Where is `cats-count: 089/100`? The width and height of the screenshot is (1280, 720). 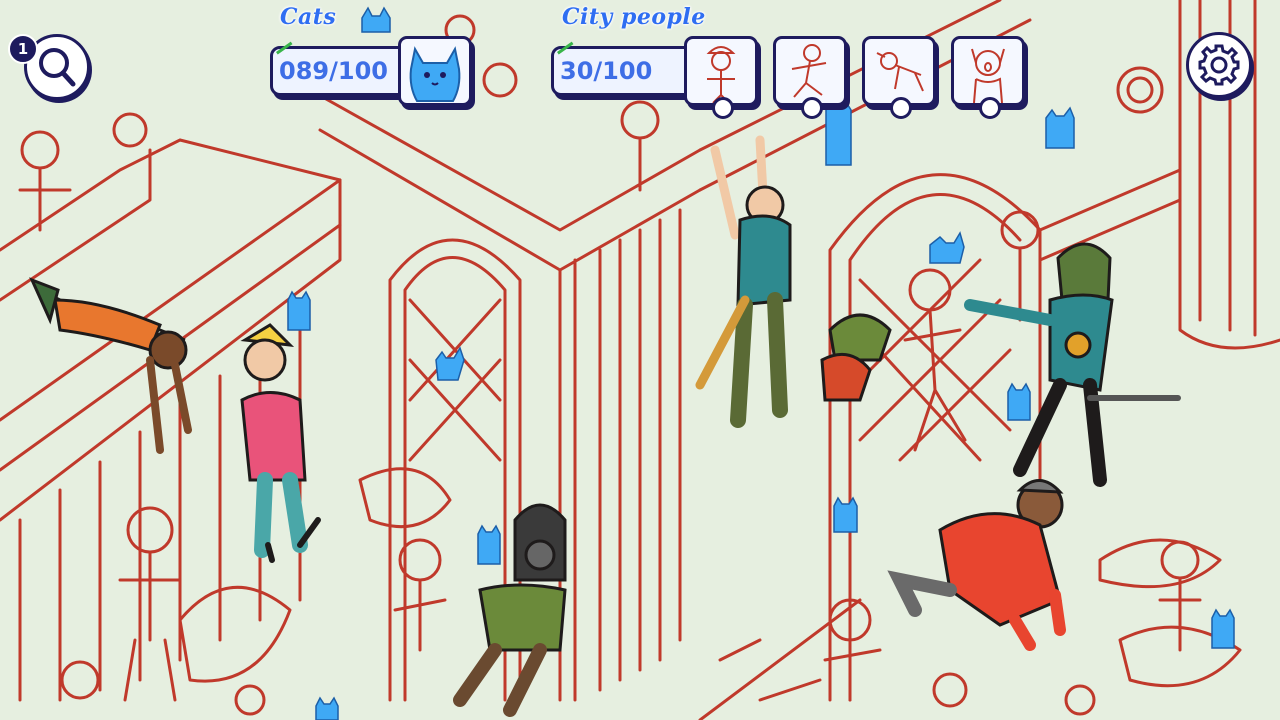 cats-count: 089/100 is located at coordinates (333, 71).